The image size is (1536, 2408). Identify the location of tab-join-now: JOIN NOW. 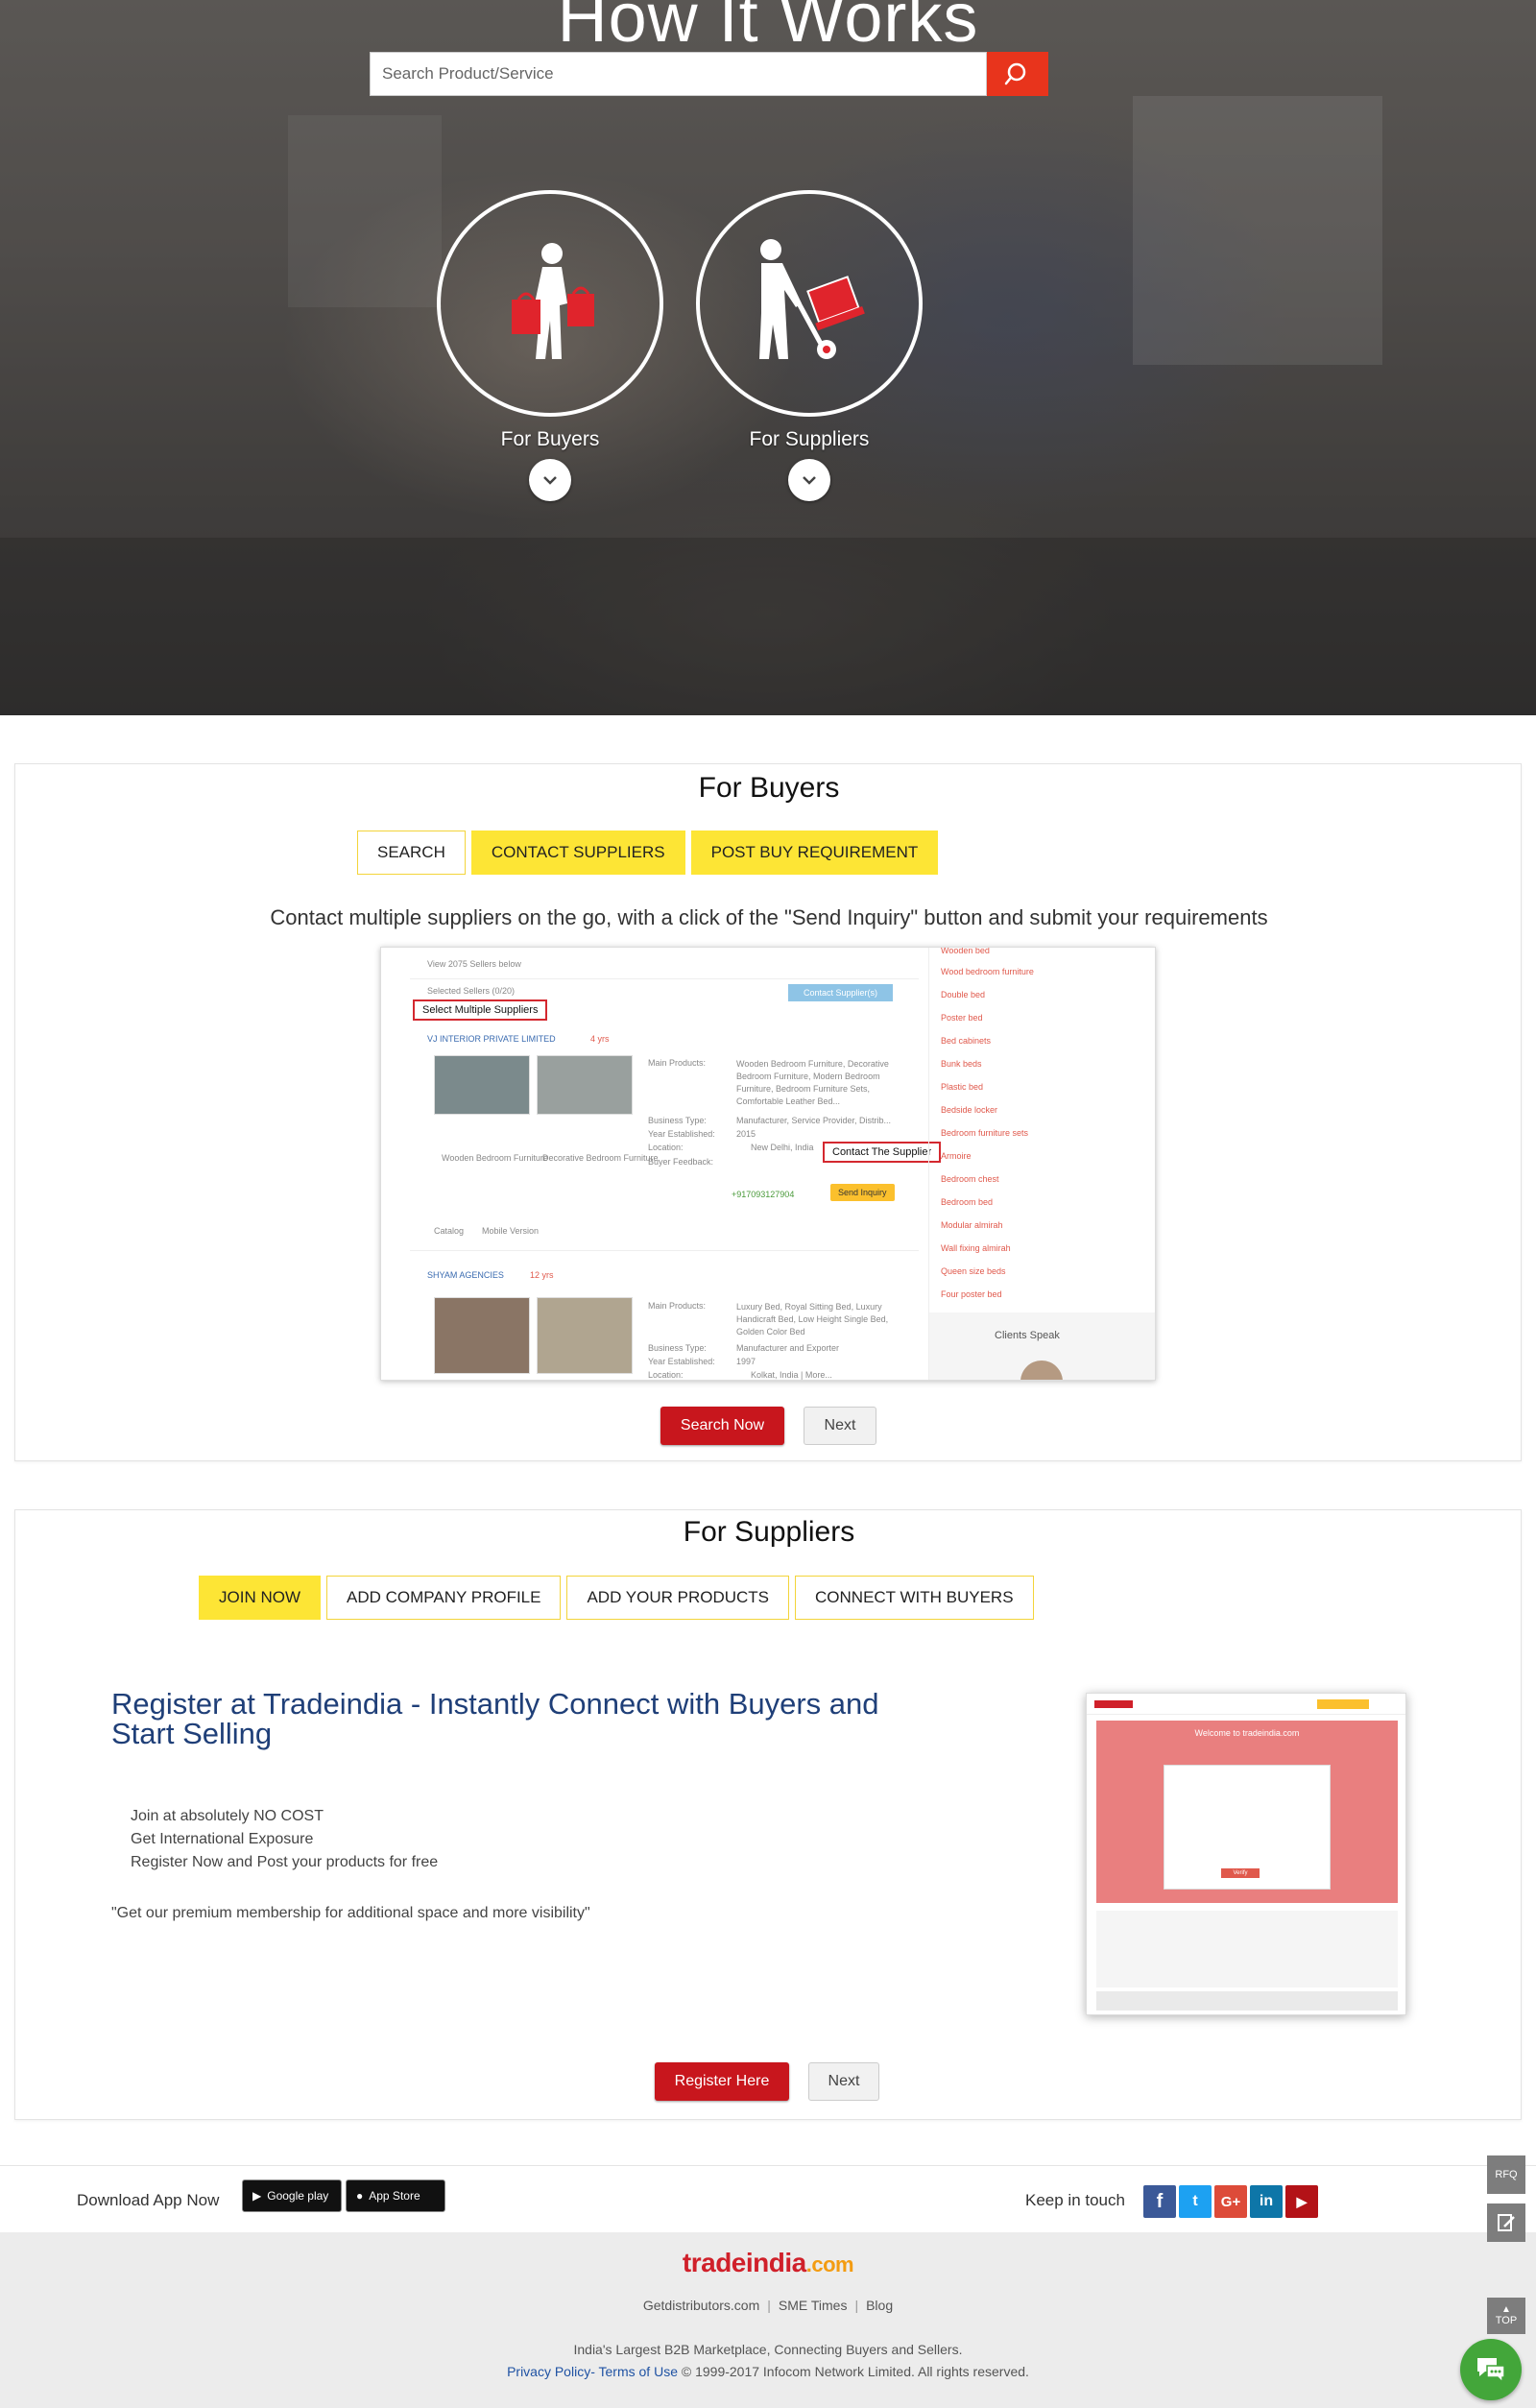
(260, 1598).